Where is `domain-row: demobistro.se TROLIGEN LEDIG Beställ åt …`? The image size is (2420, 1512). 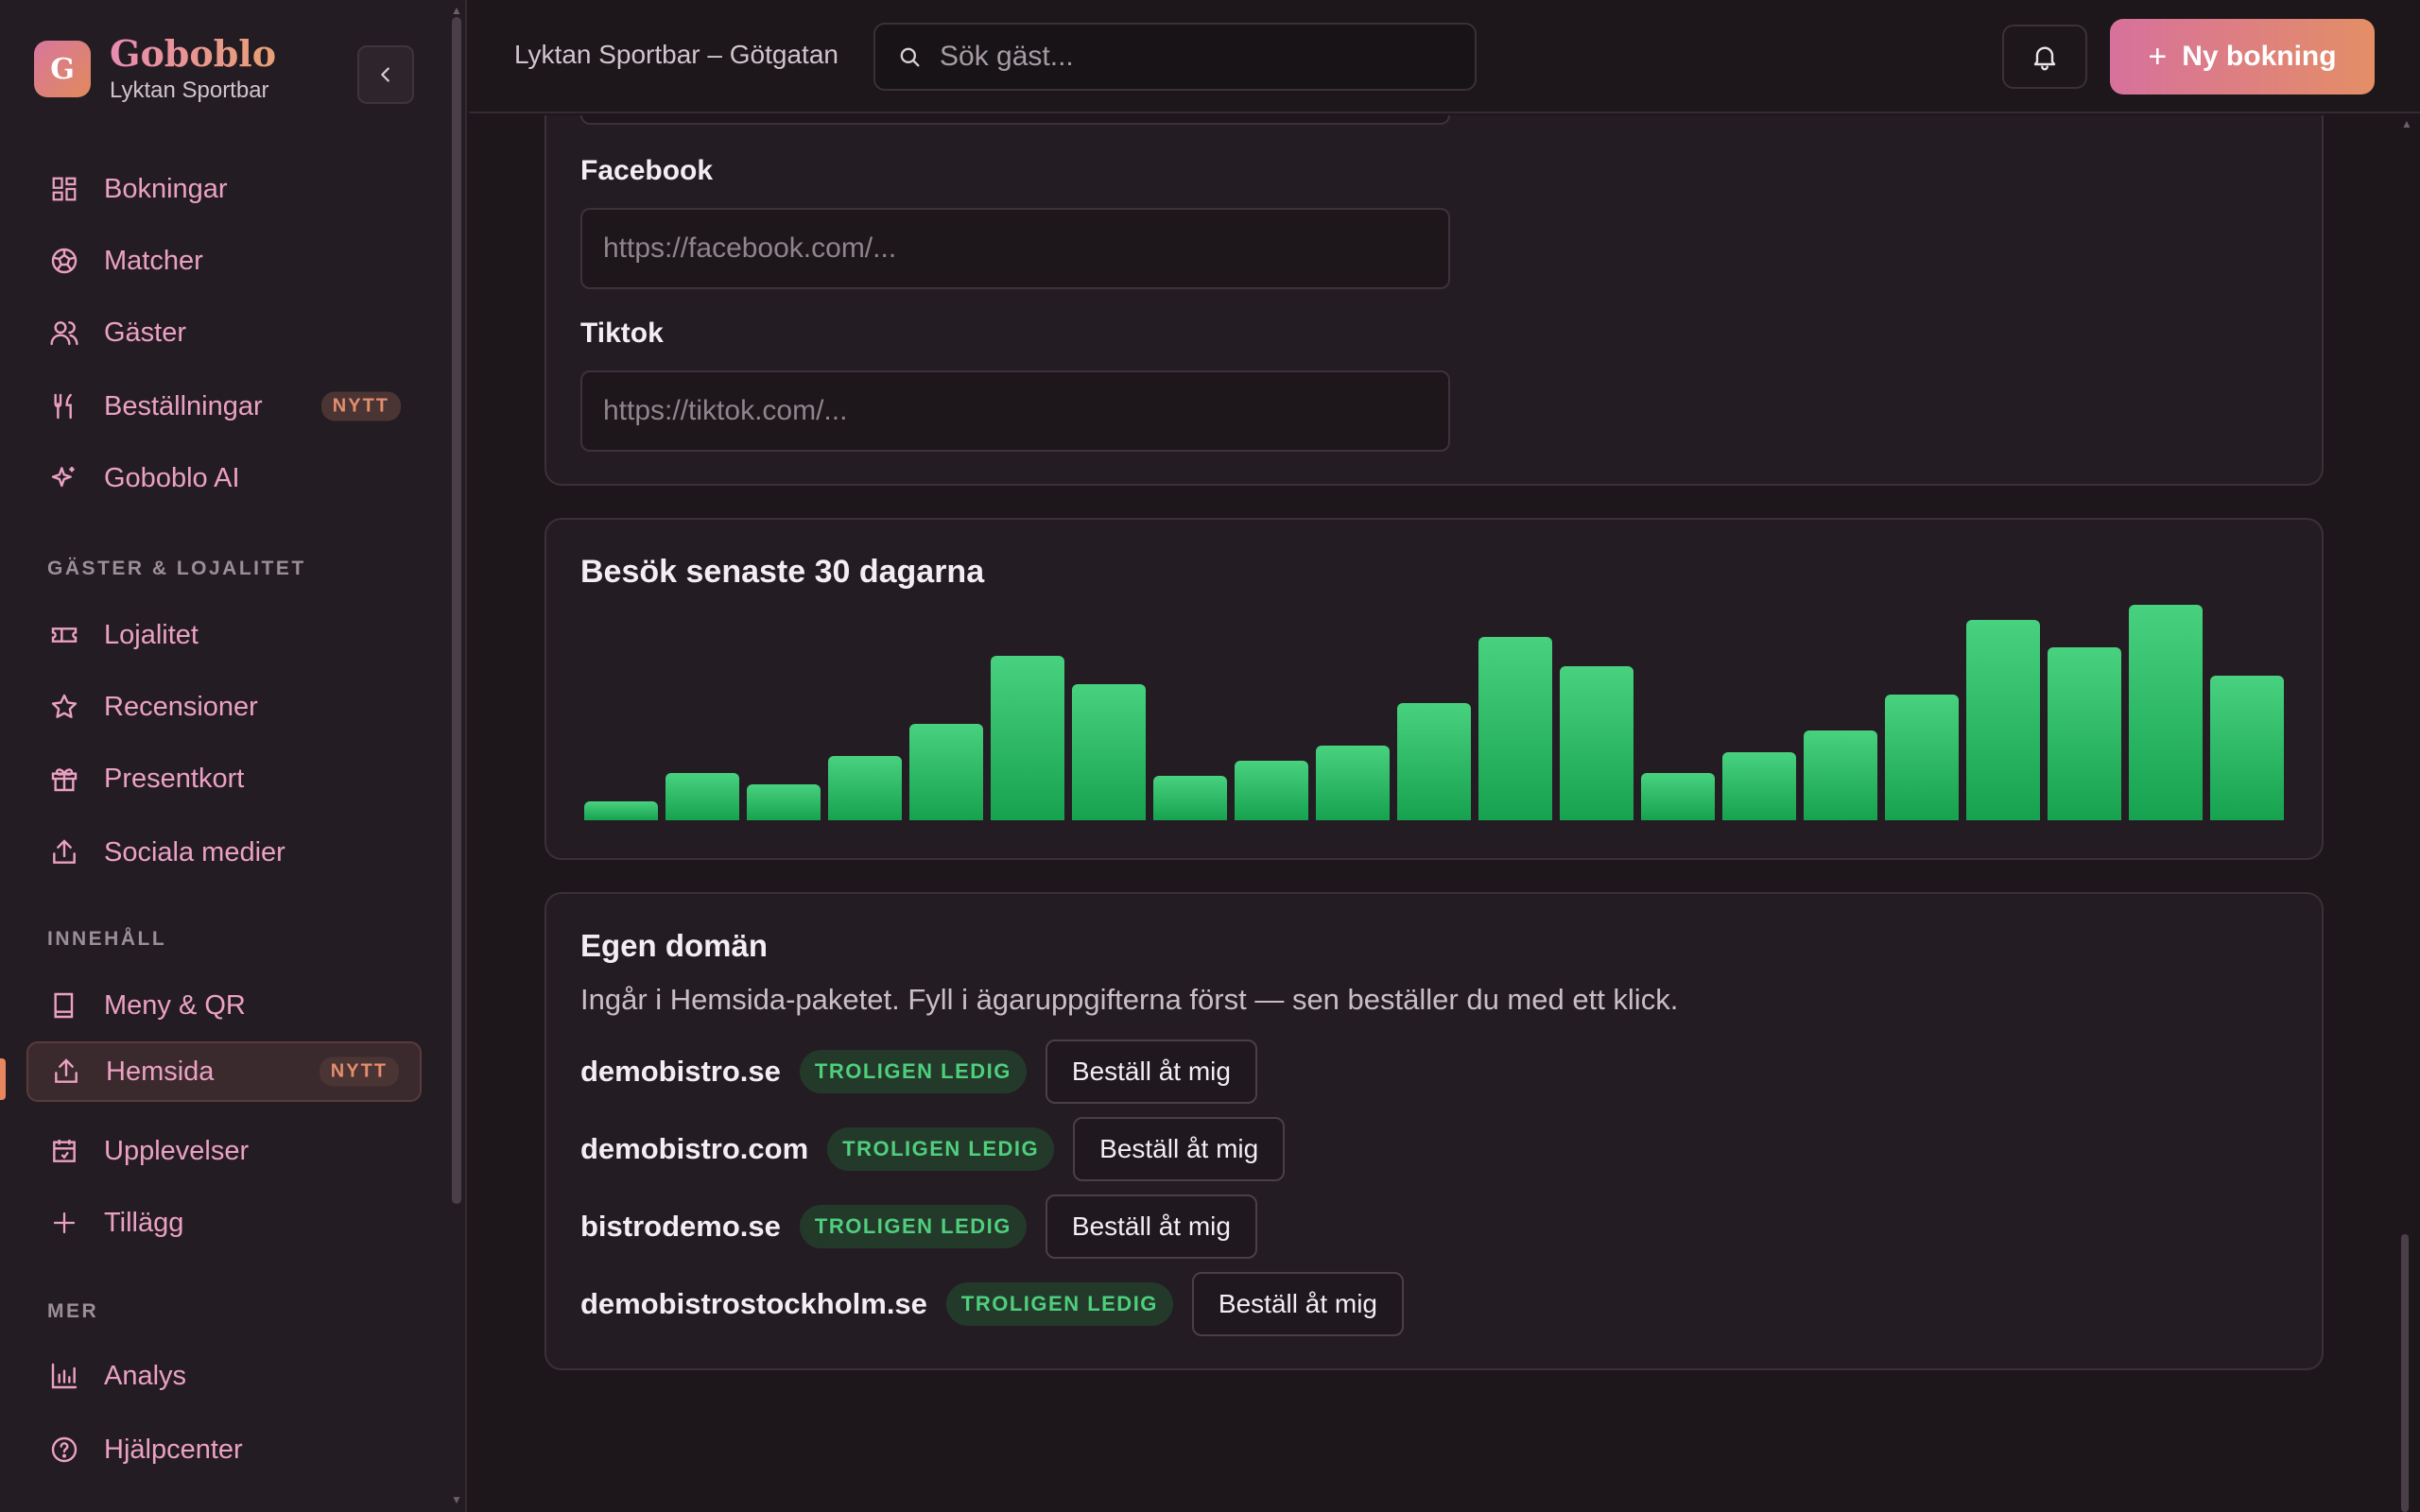 domain-row: demobistro.se TROLIGEN LEDIG Beställ åt … is located at coordinates (918, 1072).